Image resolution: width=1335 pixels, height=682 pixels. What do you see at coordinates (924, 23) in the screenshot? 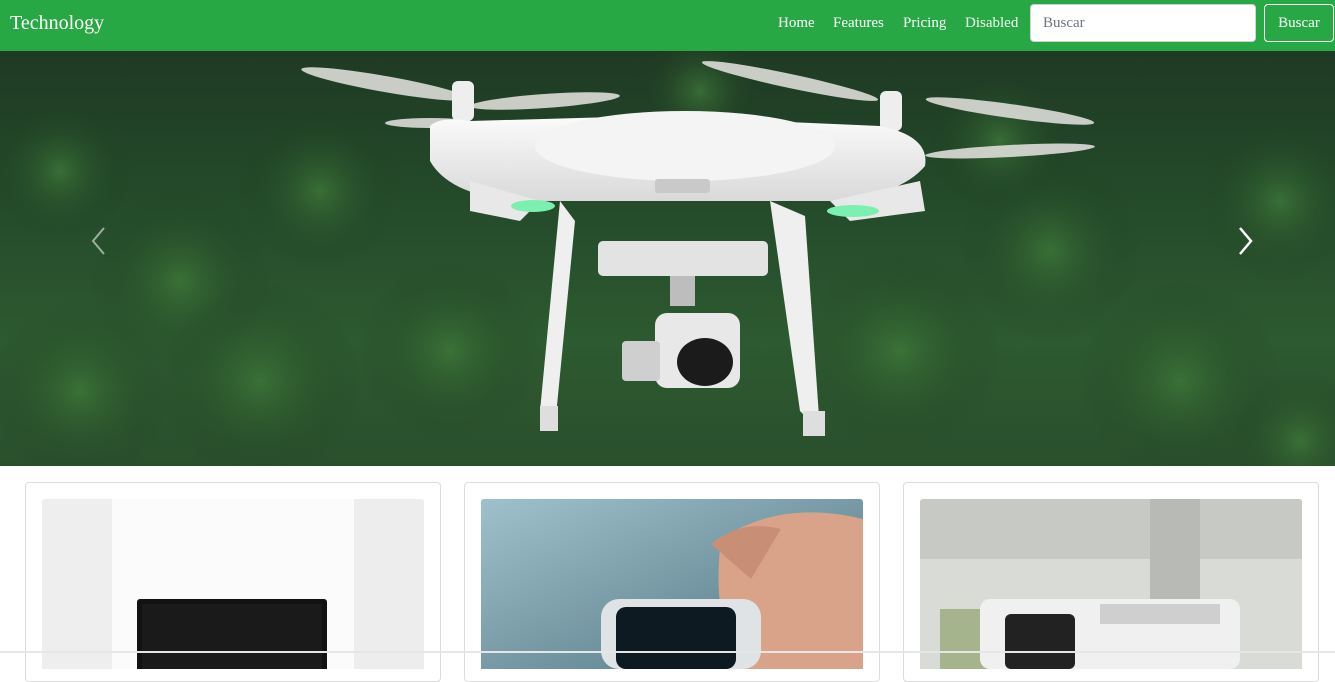
I see `nav-link-pricing: Pricing` at bounding box center [924, 23].